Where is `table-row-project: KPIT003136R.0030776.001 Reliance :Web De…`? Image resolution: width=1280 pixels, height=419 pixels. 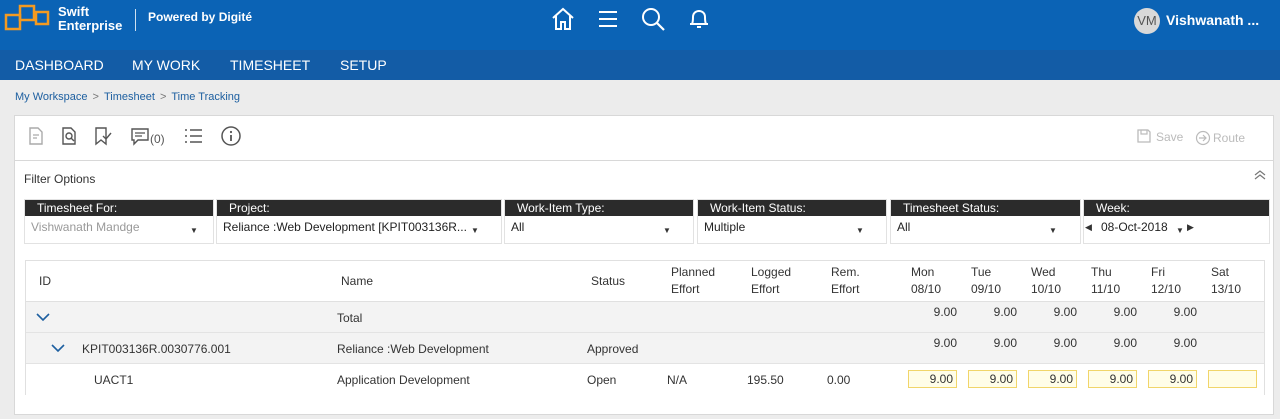
table-row-project: KPIT003136R.0030776.001 Reliance :Web De… is located at coordinates (645, 348).